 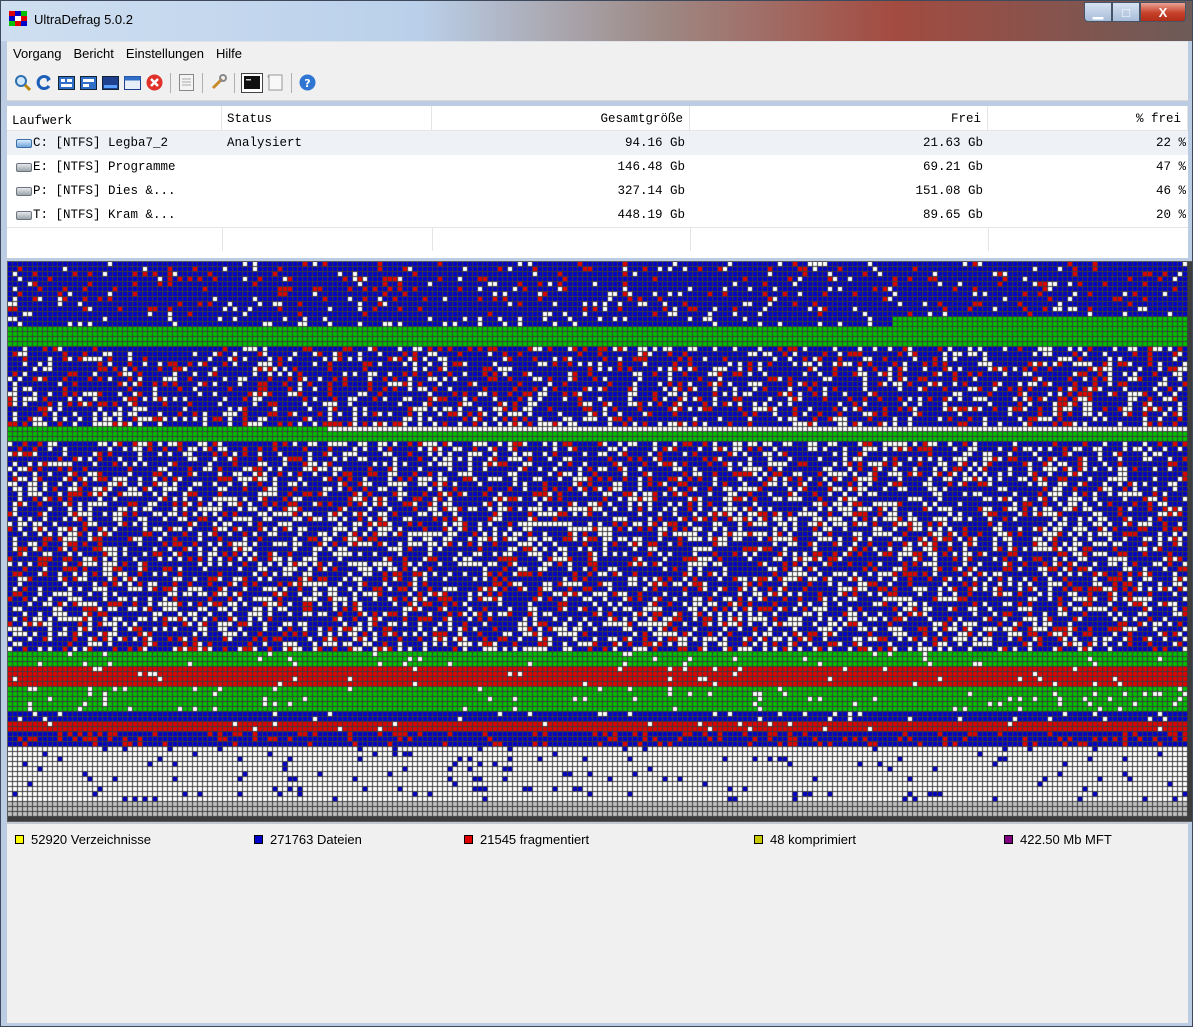 What do you see at coordinates (114, 118) in the screenshot?
I see `column-header-laufwerk: Laufwerk` at bounding box center [114, 118].